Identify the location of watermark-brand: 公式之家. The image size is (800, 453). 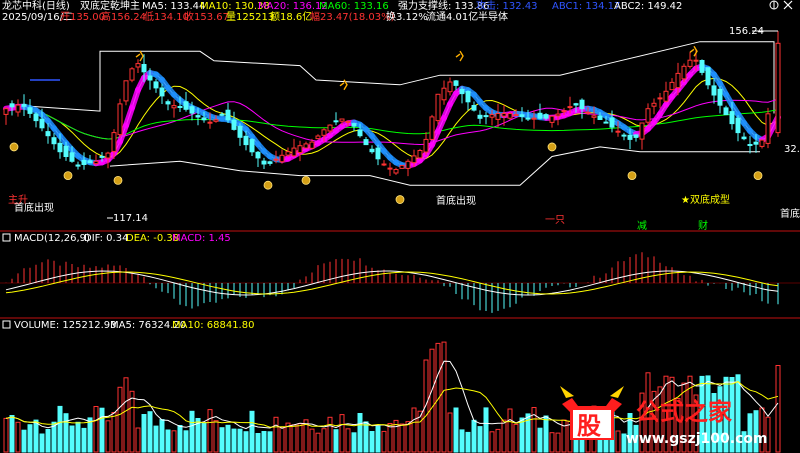
(684, 412).